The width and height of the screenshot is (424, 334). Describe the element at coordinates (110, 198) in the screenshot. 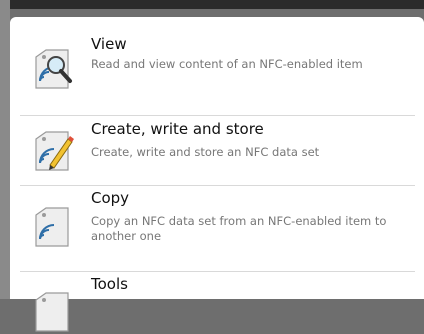

I see `menu-item-title: Copy` at that location.